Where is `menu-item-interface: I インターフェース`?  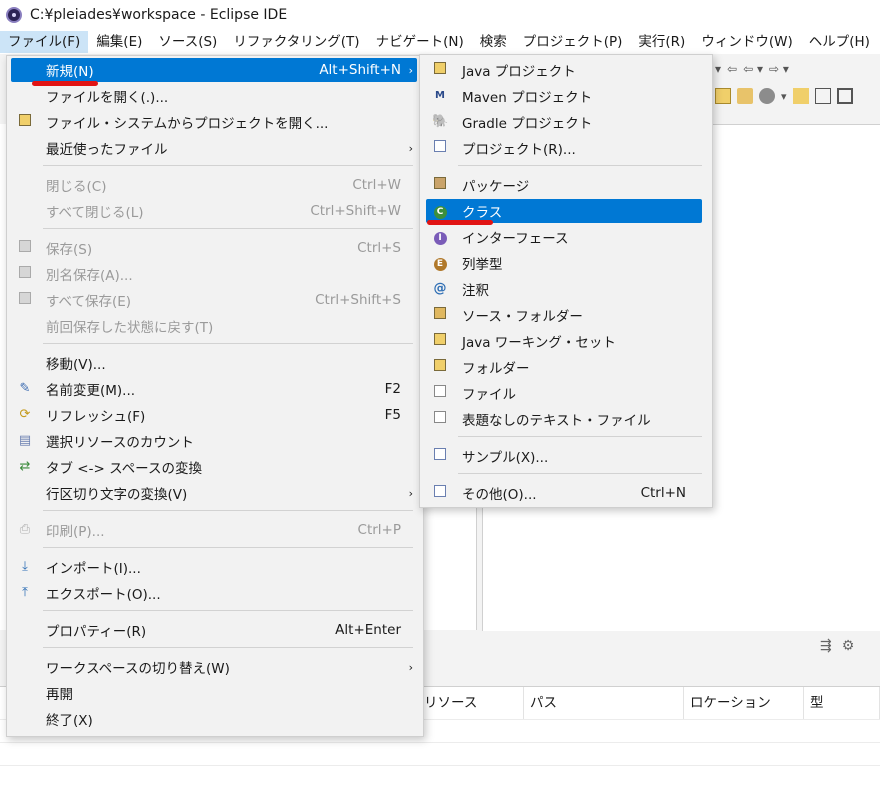 menu-item-interface: I インターフェース is located at coordinates (564, 237).